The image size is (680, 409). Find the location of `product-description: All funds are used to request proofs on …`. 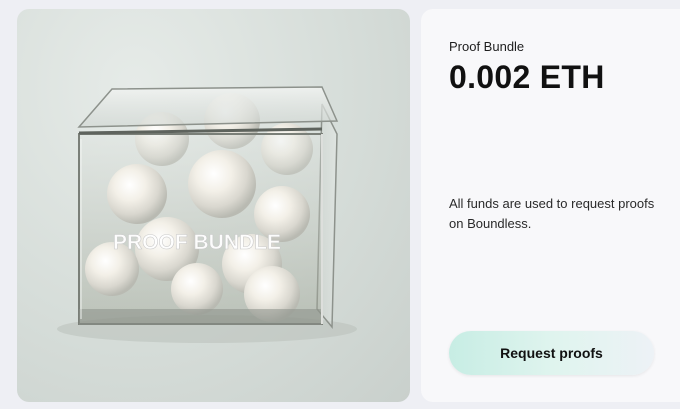

product-description: All funds are used to request proofs on … is located at coordinates (552, 213).